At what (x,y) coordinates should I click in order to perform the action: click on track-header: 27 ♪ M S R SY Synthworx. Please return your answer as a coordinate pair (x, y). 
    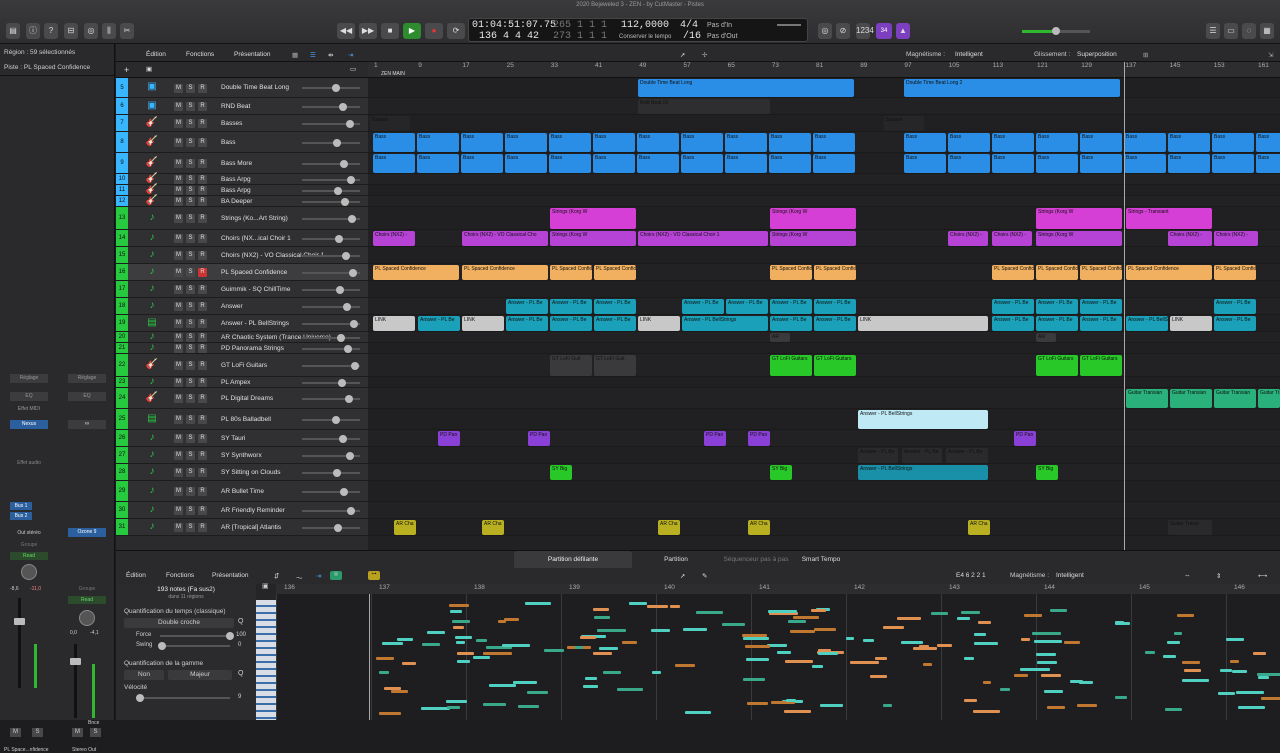
    Looking at the image, I should click on (242, 455).